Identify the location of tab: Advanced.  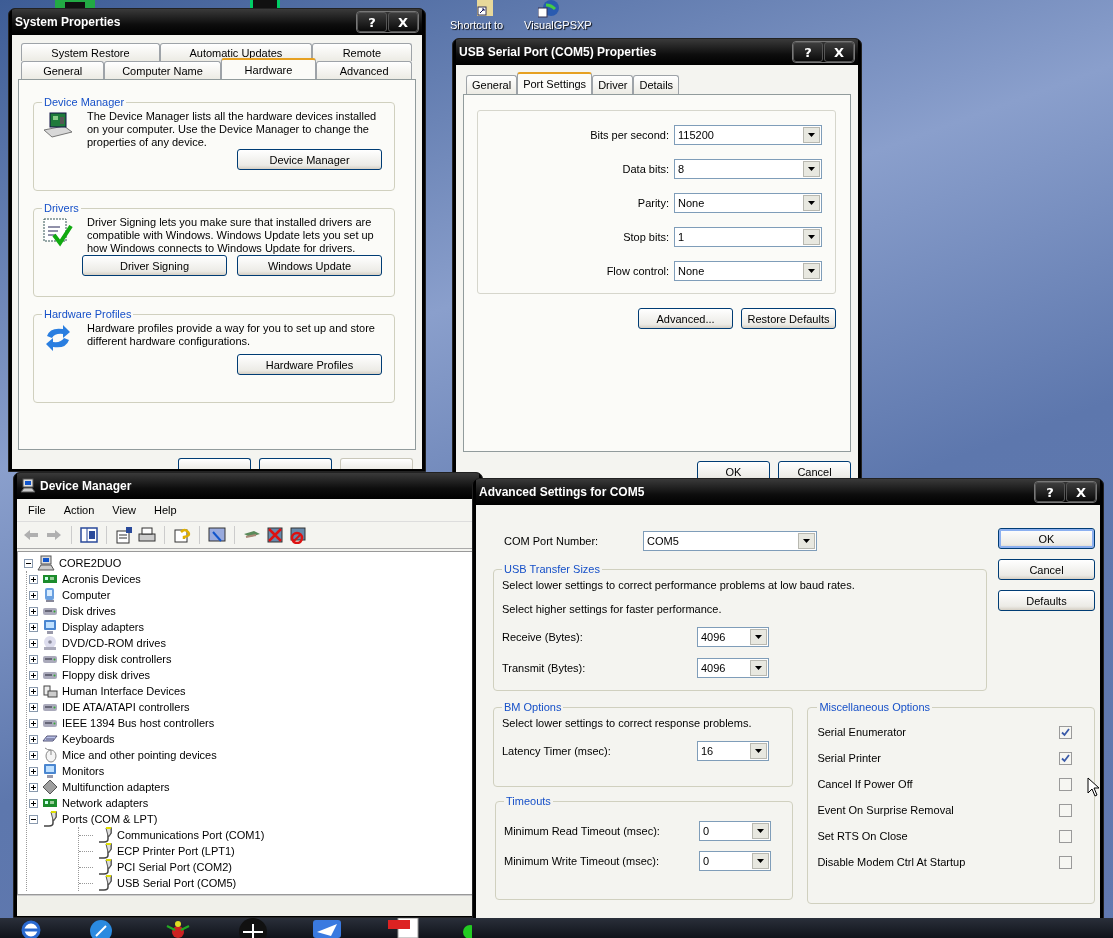
(364, 70).